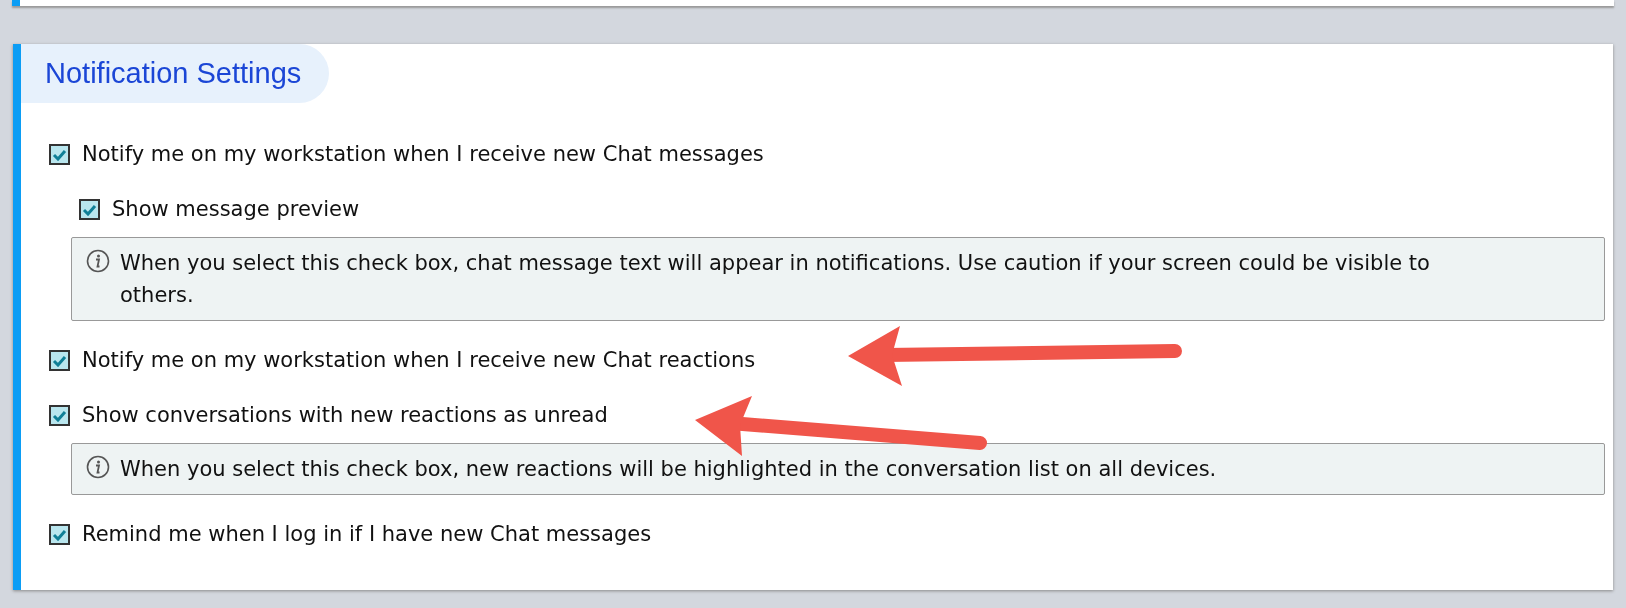 The width and height of the screenshot is (1626, 608). What do you see at coordinates (423, 154) in the screenshot?
I see `checkbox-label: Notify me on my workstation when I receive new Chat messages` at bounding box center [423, 154].